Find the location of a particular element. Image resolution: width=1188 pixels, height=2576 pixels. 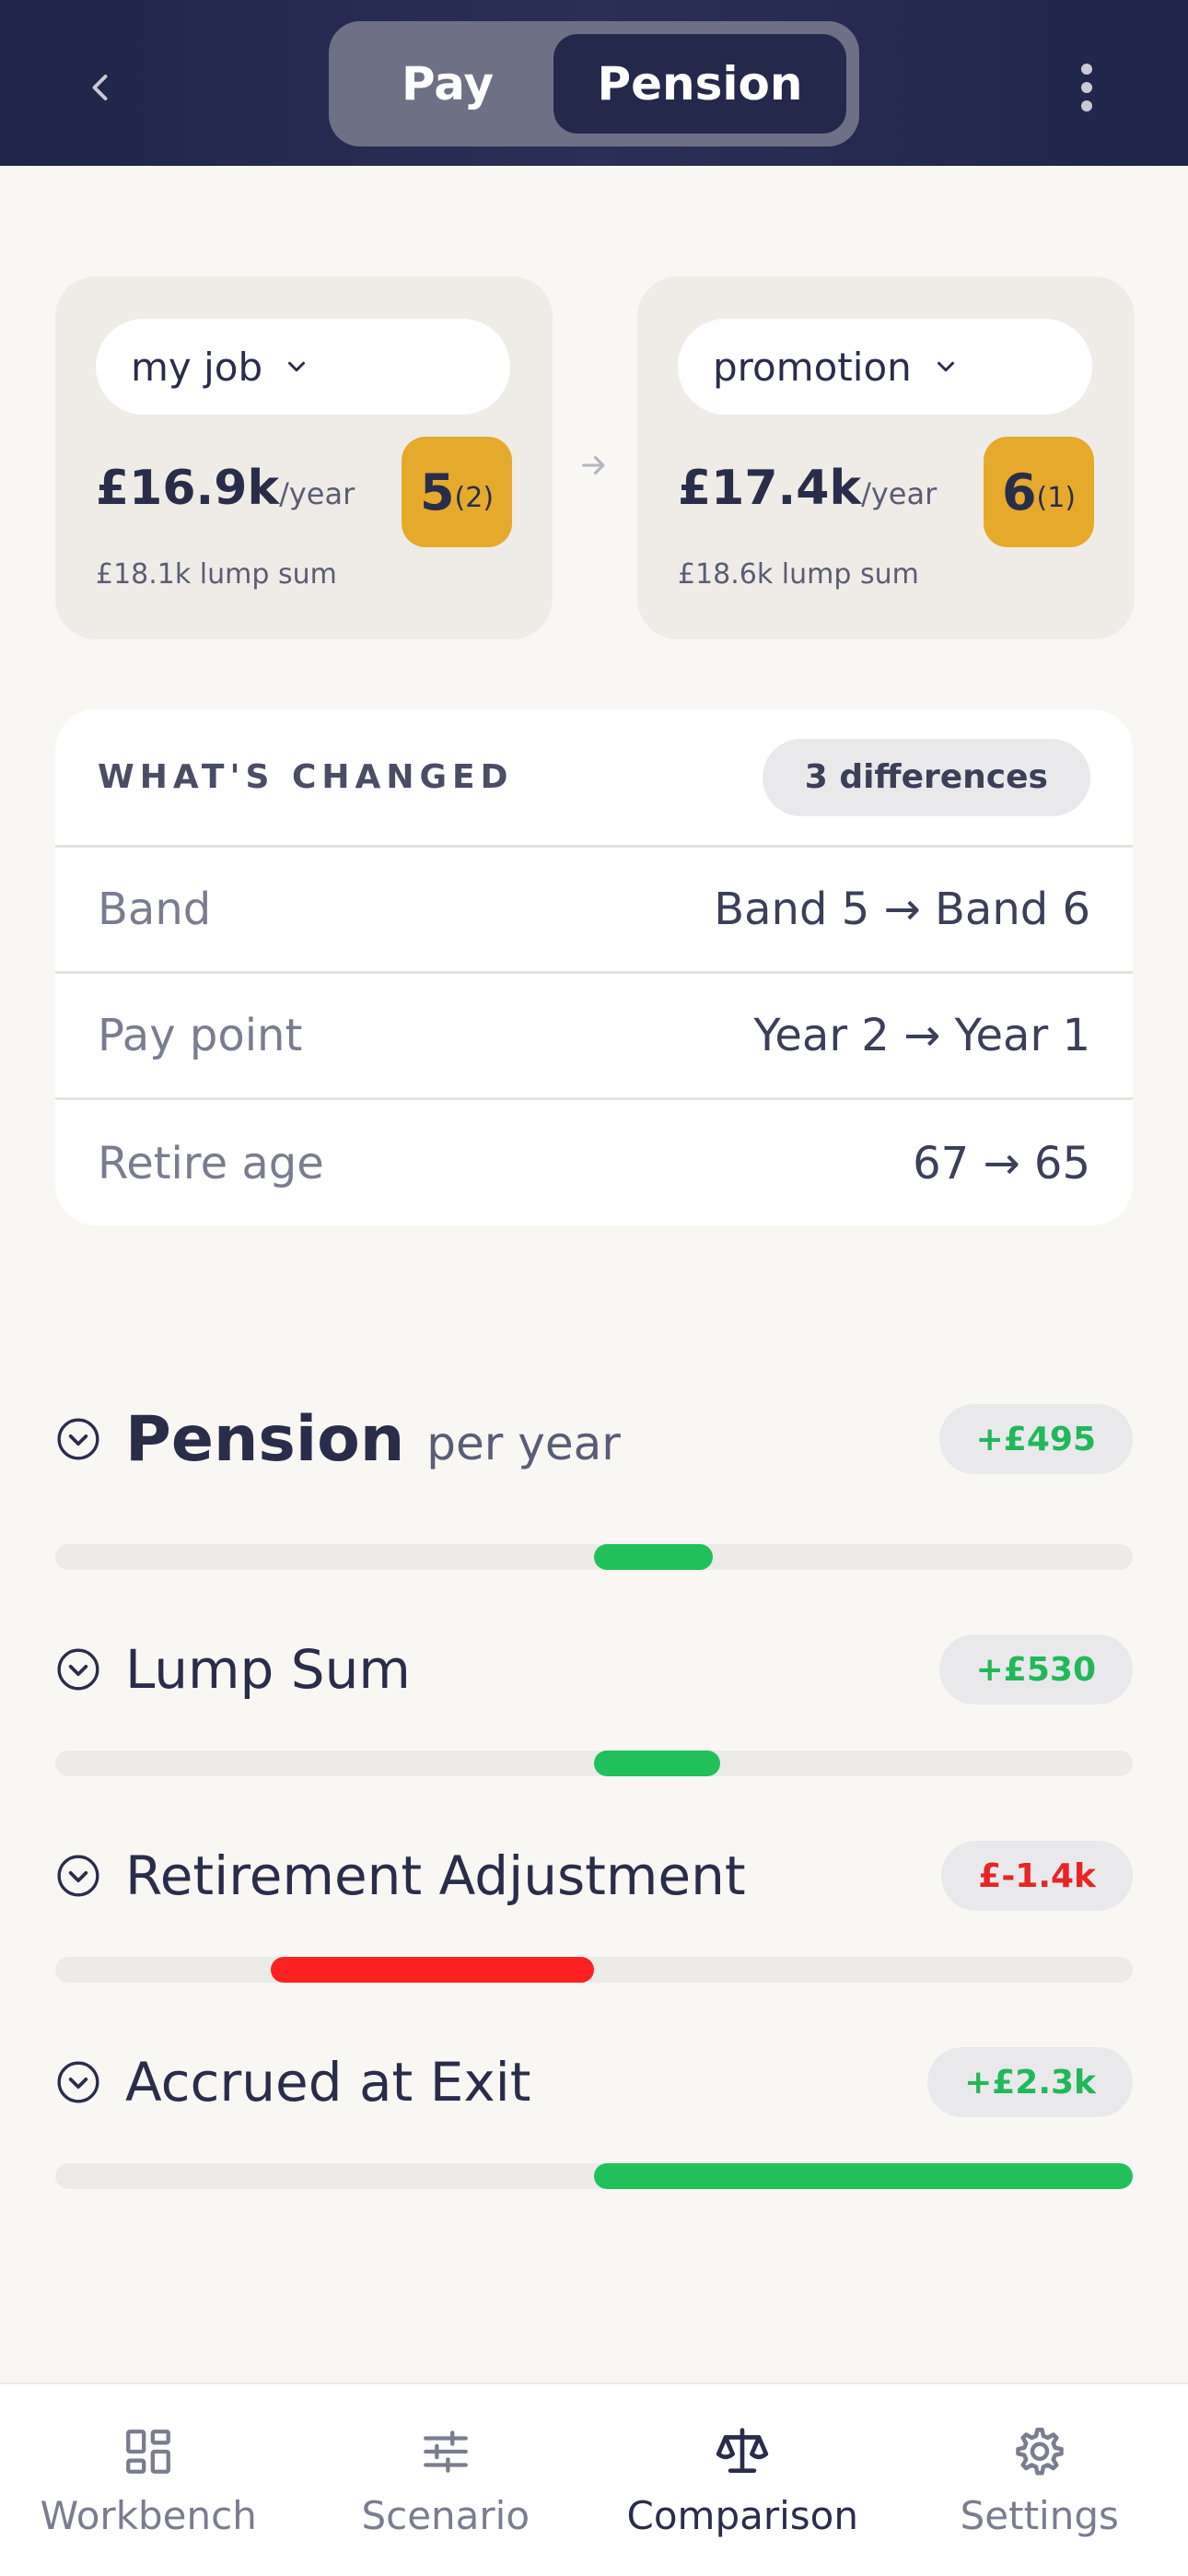

tab-pension: Pension is located at coordinates (699, 84).